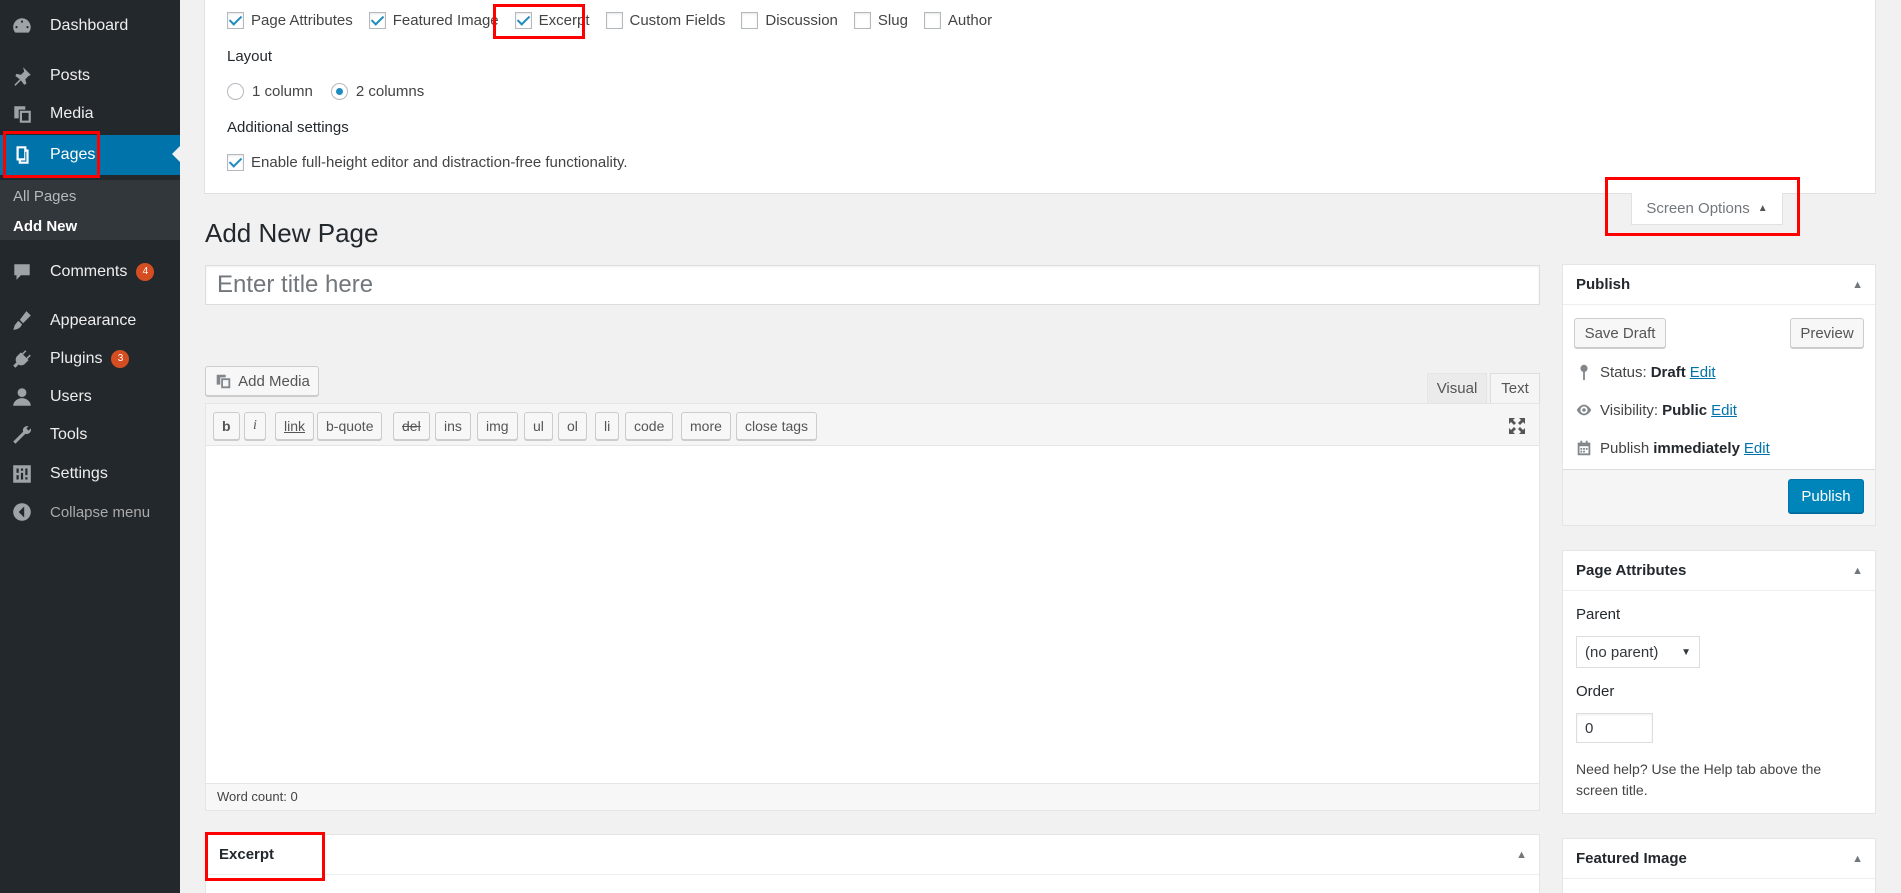  What do you see at coordinates (22, 435) in the screenshot?
I see `wrench-icon` at bounding box center [22, 435].